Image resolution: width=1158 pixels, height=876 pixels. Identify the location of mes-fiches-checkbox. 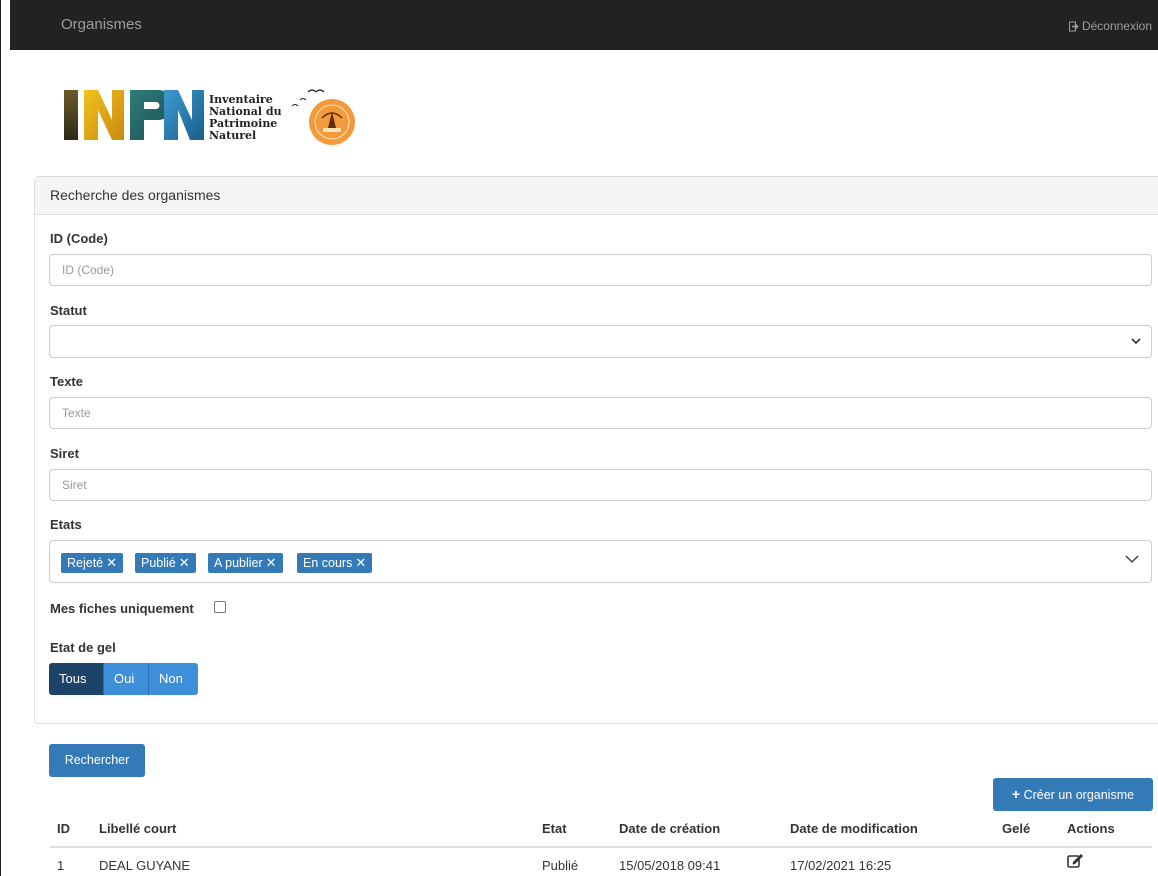
(220, 607).